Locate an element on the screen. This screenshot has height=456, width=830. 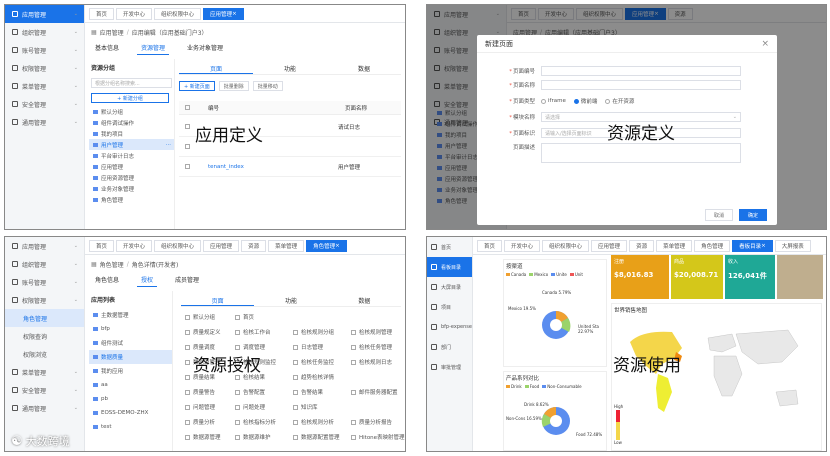
subtab-0: 角色信息 is located at coordinates (107, 280).